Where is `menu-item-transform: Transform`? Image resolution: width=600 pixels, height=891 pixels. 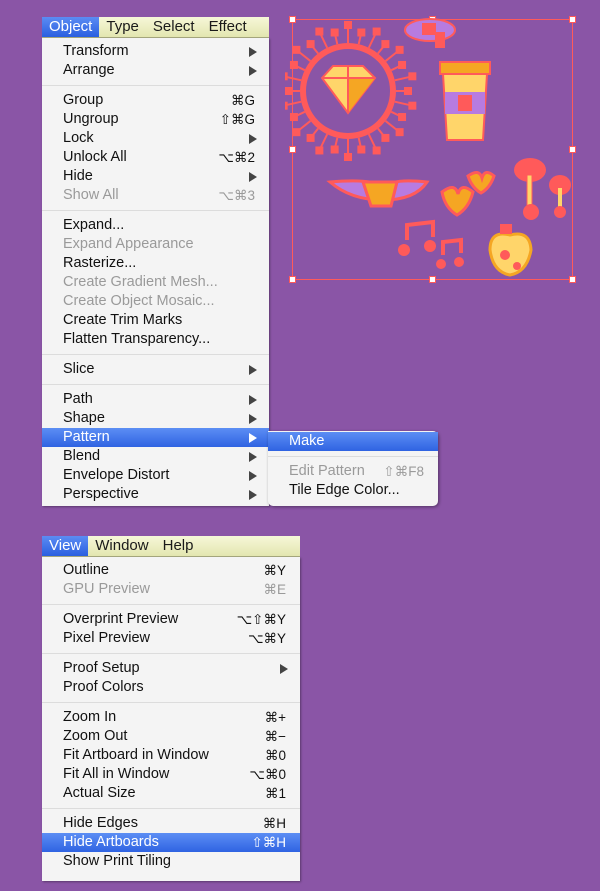
menu-item-transform: Transform is located at coordinates (155, 51).